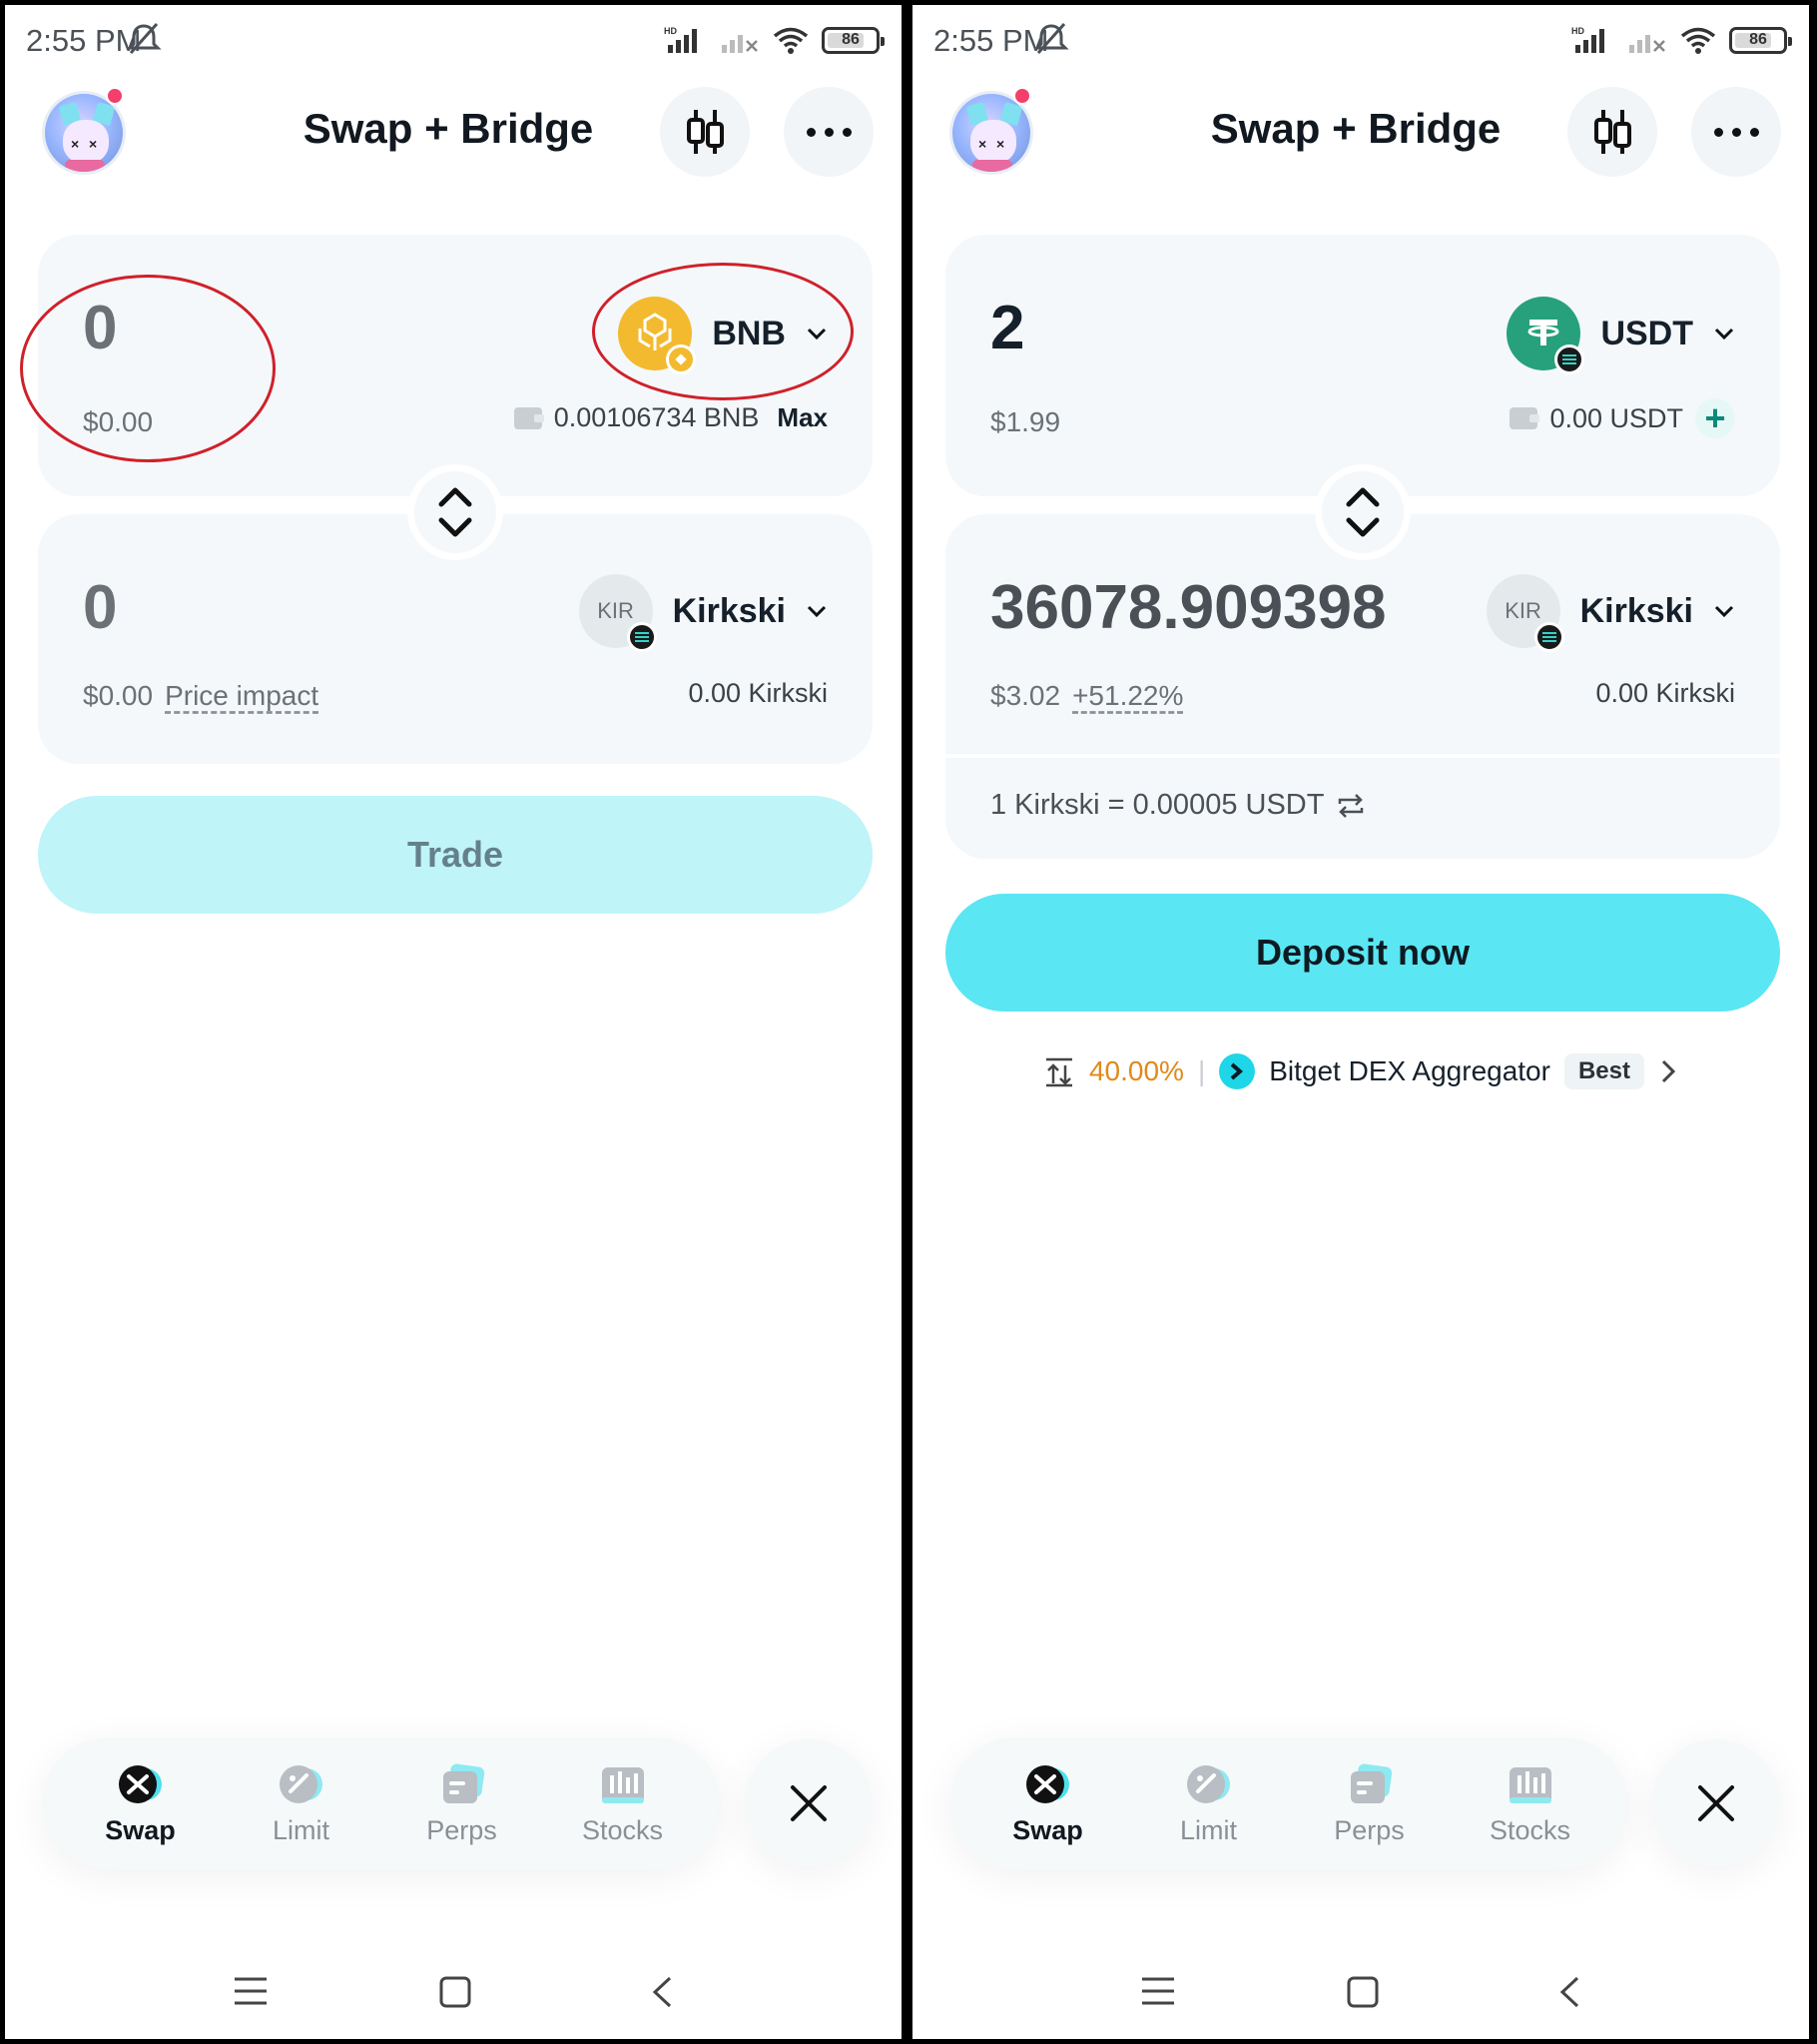  Describe the element at coordinates (1127, 695) in the screenshot. I see `price-impact-link: +51.22%` at that location.